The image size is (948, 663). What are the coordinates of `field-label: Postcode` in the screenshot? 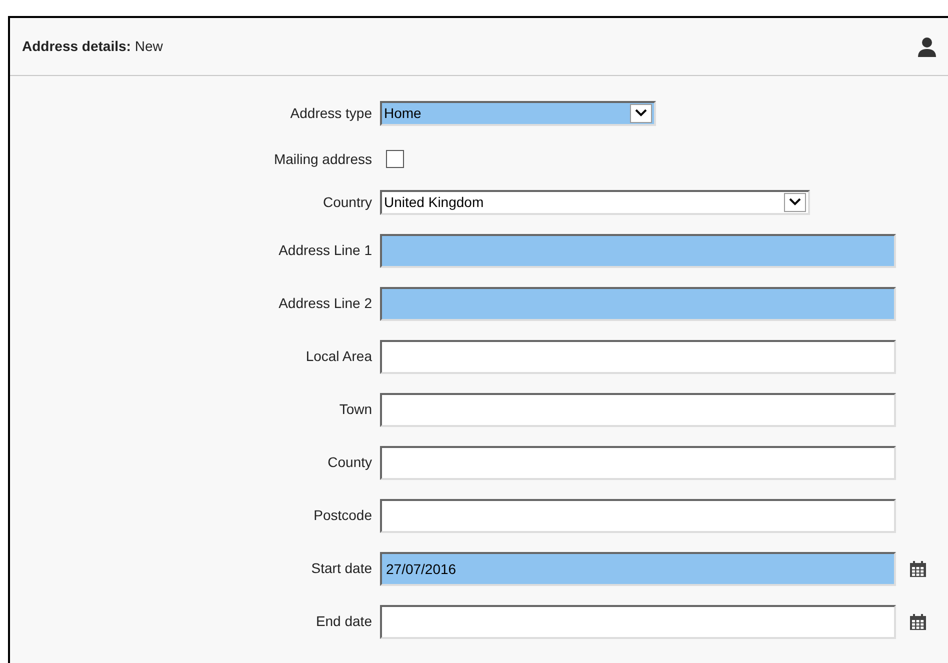 It's located at (342, 515).